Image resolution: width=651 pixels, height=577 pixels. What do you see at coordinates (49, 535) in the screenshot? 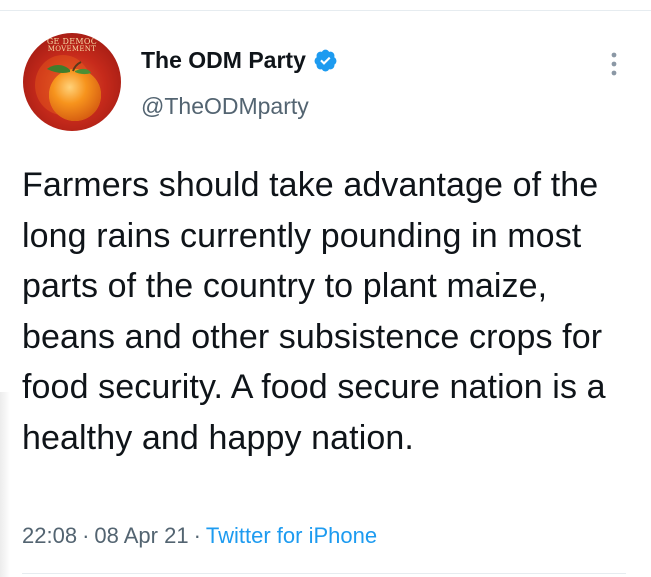
I see `tweet-time: 22:08` at bounding box center [49, 535].